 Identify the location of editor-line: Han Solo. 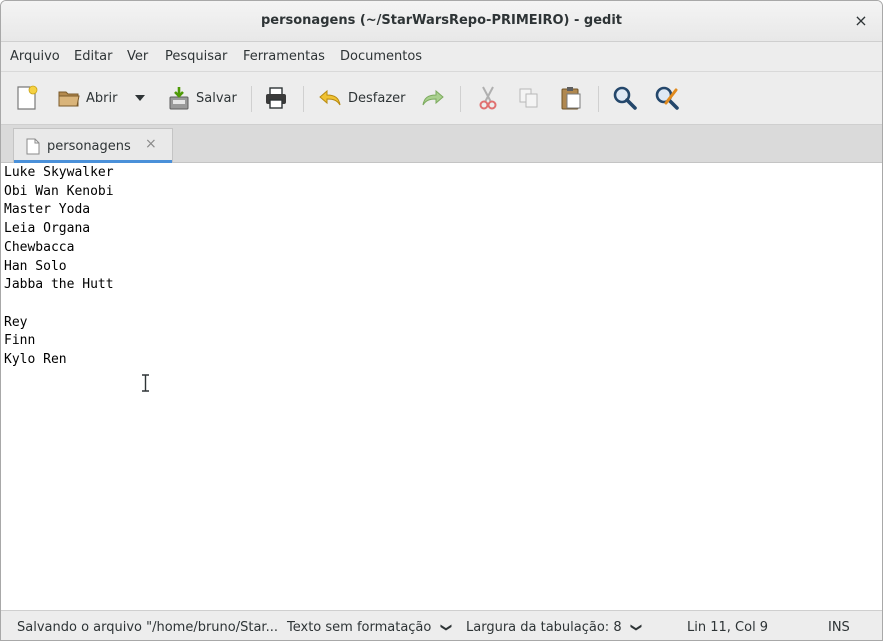
(35, 266).